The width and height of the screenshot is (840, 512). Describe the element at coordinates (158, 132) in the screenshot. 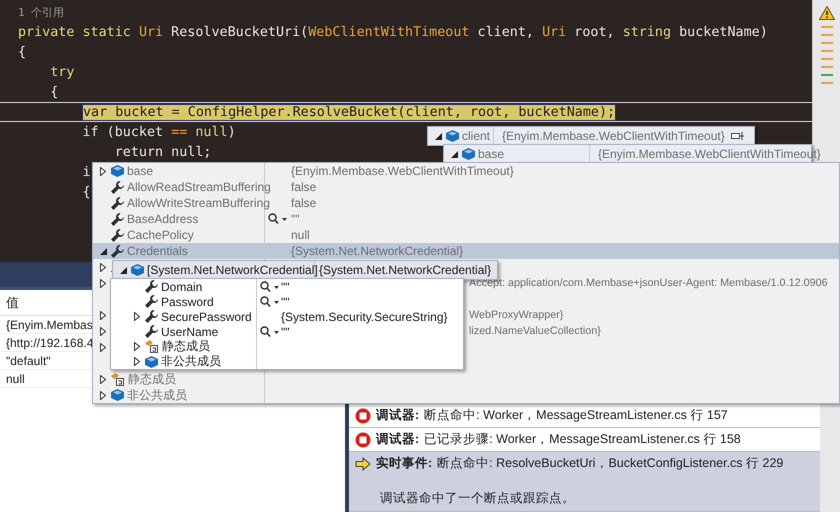

I see `code-line: if (bucket == null)` at that location.